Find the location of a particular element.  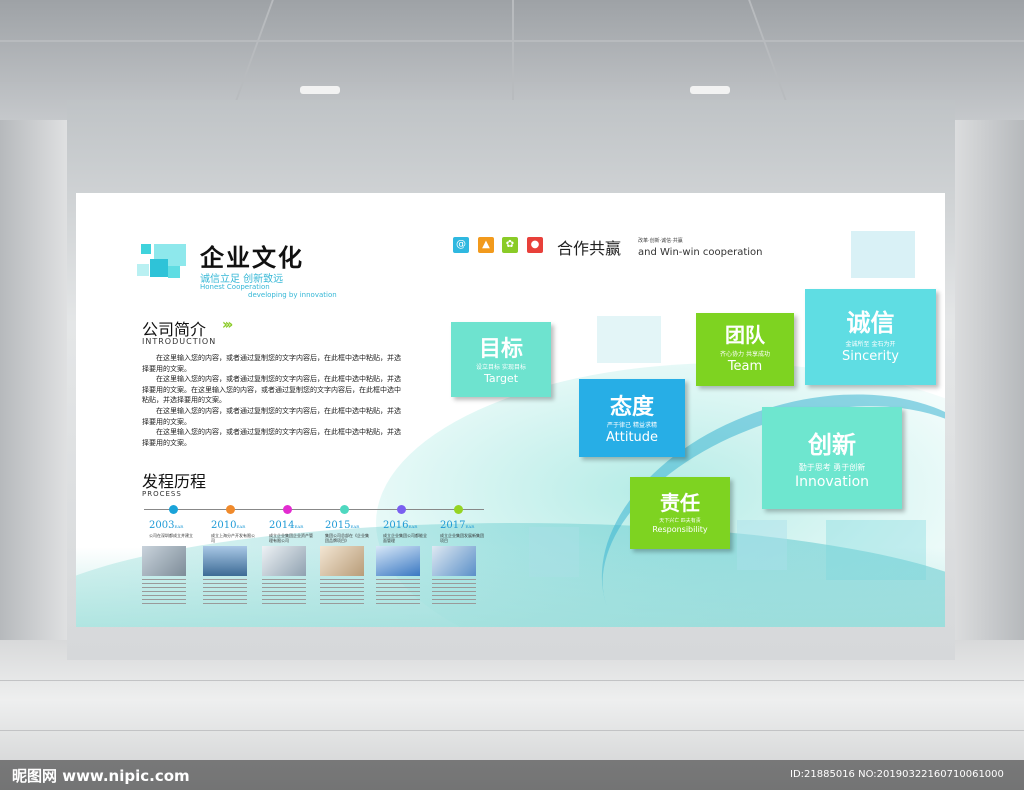

timeline-year: 2003 is located at coordinates (162, 525).